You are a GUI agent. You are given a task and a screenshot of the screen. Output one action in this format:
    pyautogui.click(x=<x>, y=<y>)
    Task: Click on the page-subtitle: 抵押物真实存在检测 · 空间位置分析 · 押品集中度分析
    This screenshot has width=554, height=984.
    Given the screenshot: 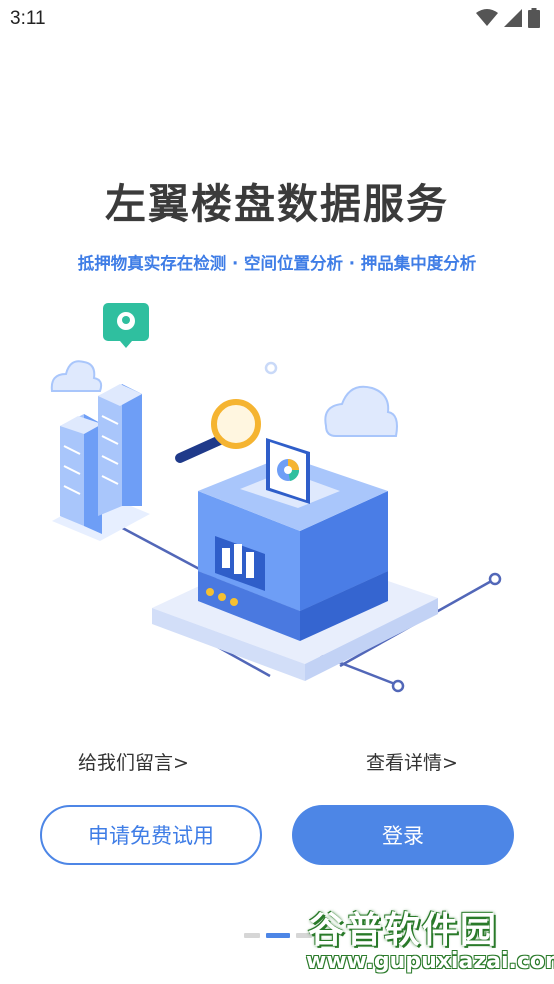 What is the action you would take?
    pyautogui.click(x=277, y=263)
    